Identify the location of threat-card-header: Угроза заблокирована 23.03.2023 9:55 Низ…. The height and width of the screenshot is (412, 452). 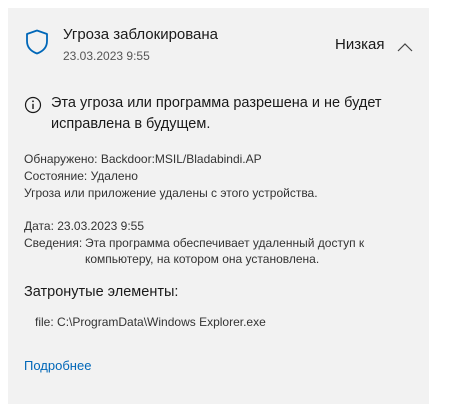
(218, 39).